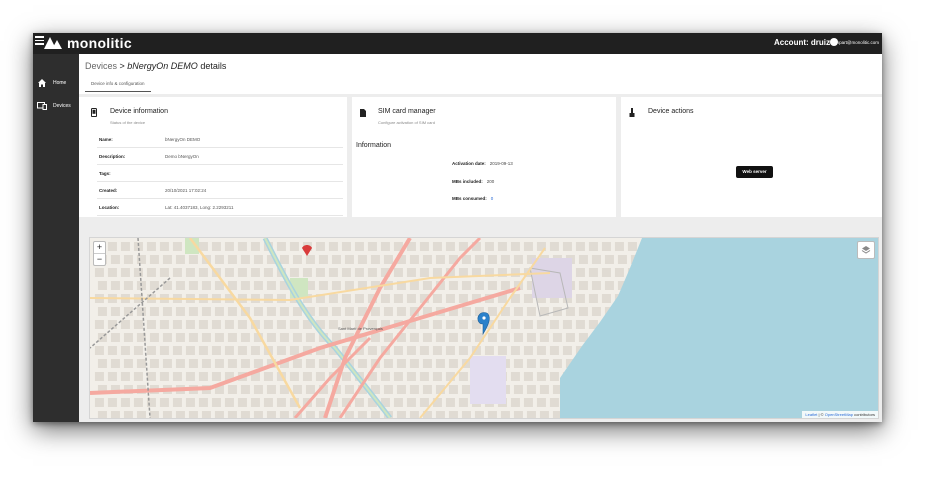  Describe the element at coordinates (51, 83) in the screenshot. I see `sidebar-item-home: Home` at that location.